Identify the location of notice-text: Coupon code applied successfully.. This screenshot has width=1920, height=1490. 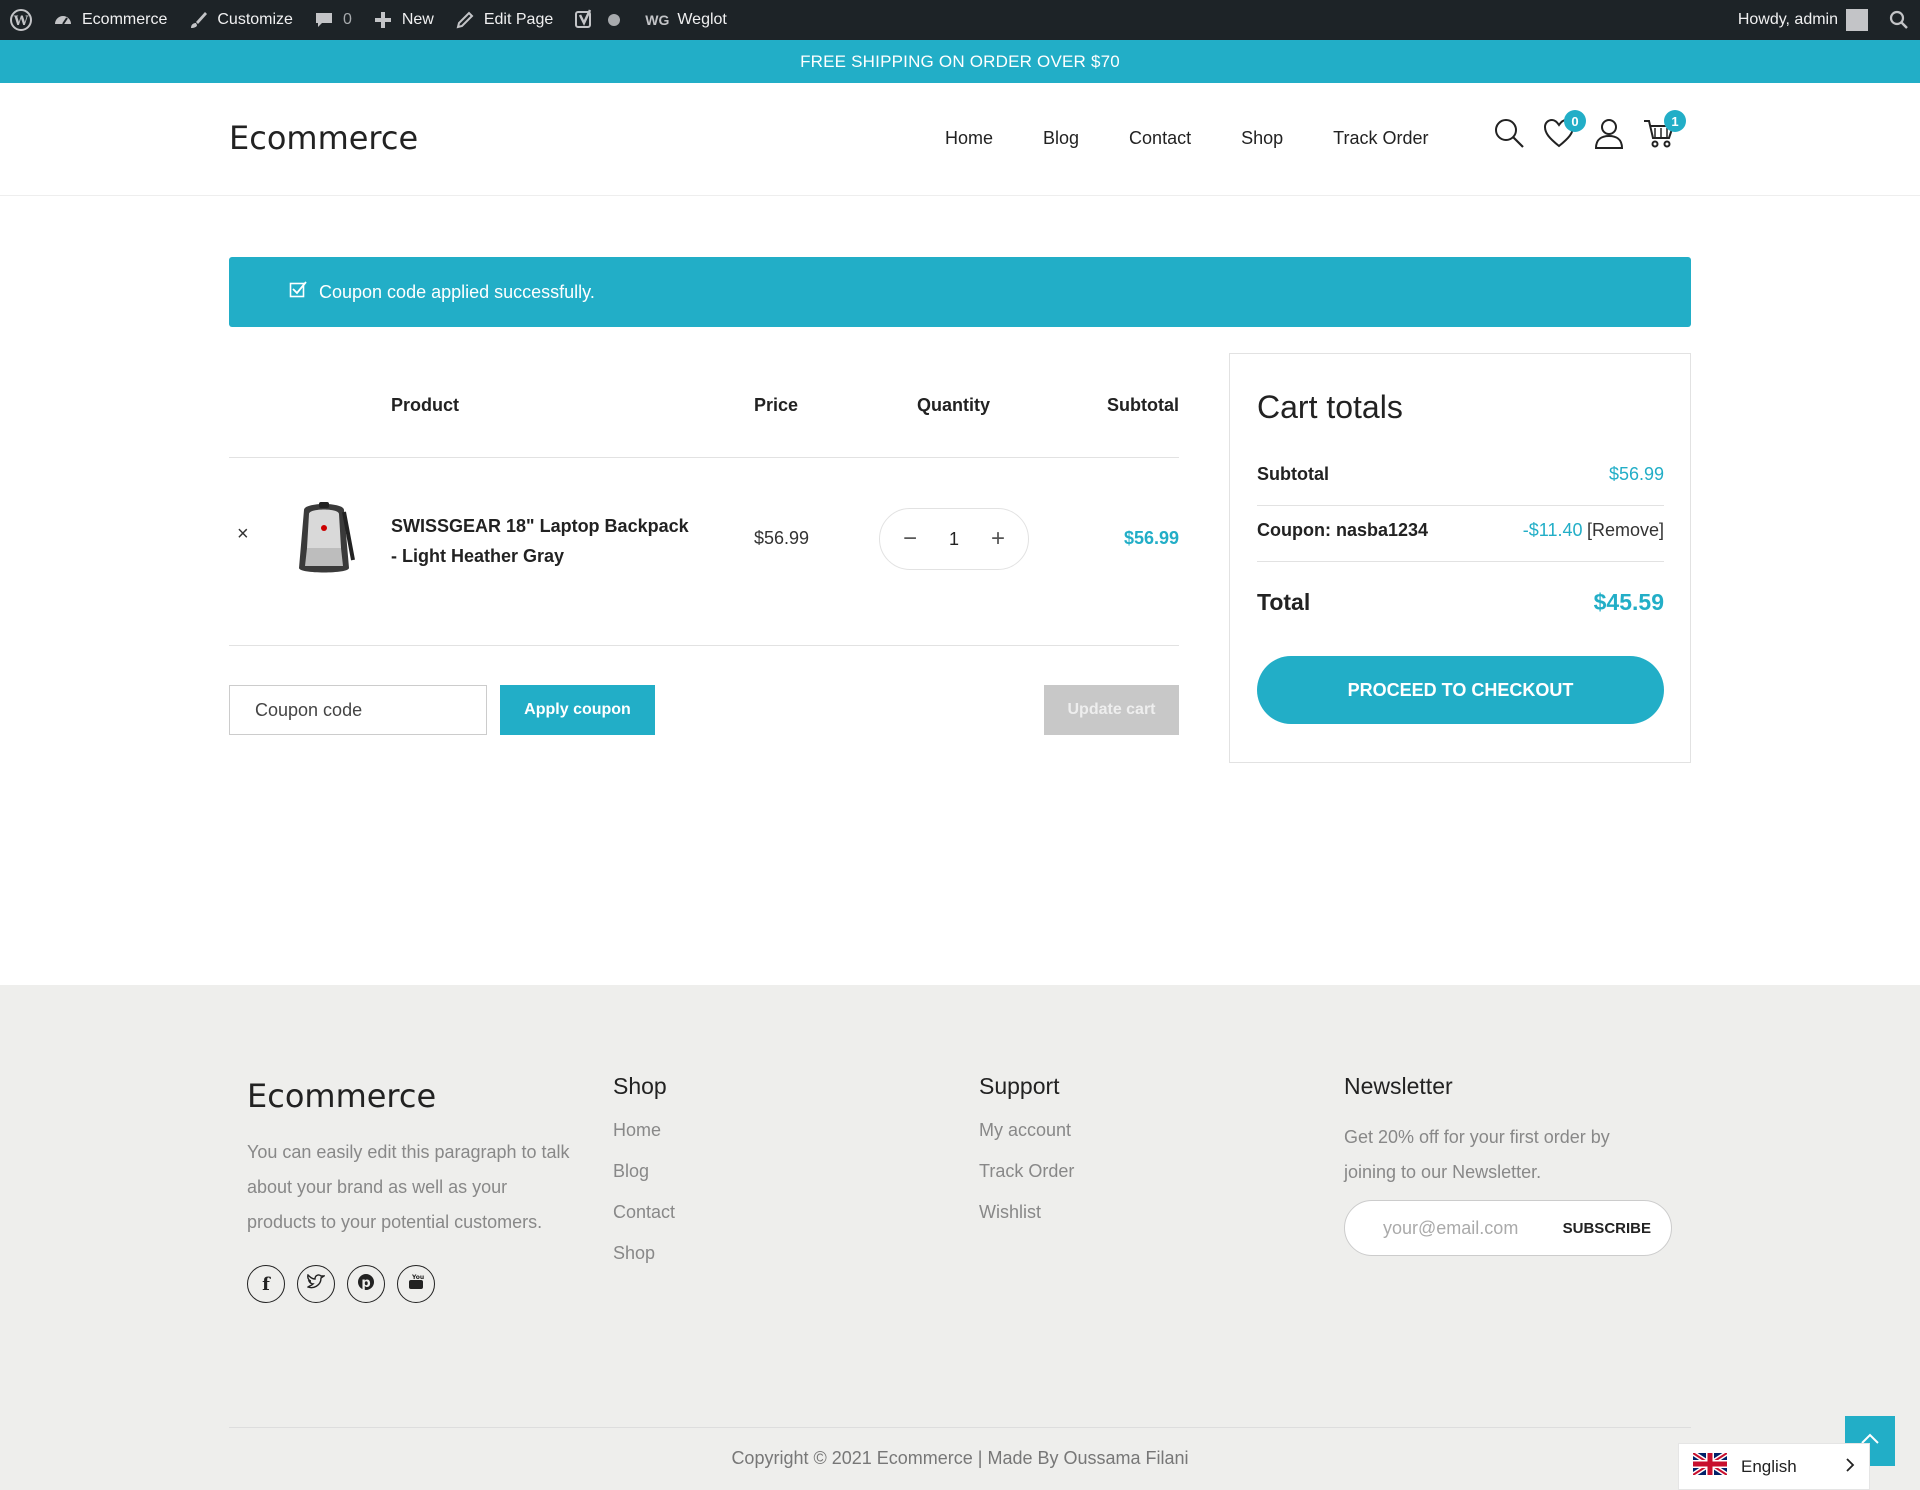
(457, 291).